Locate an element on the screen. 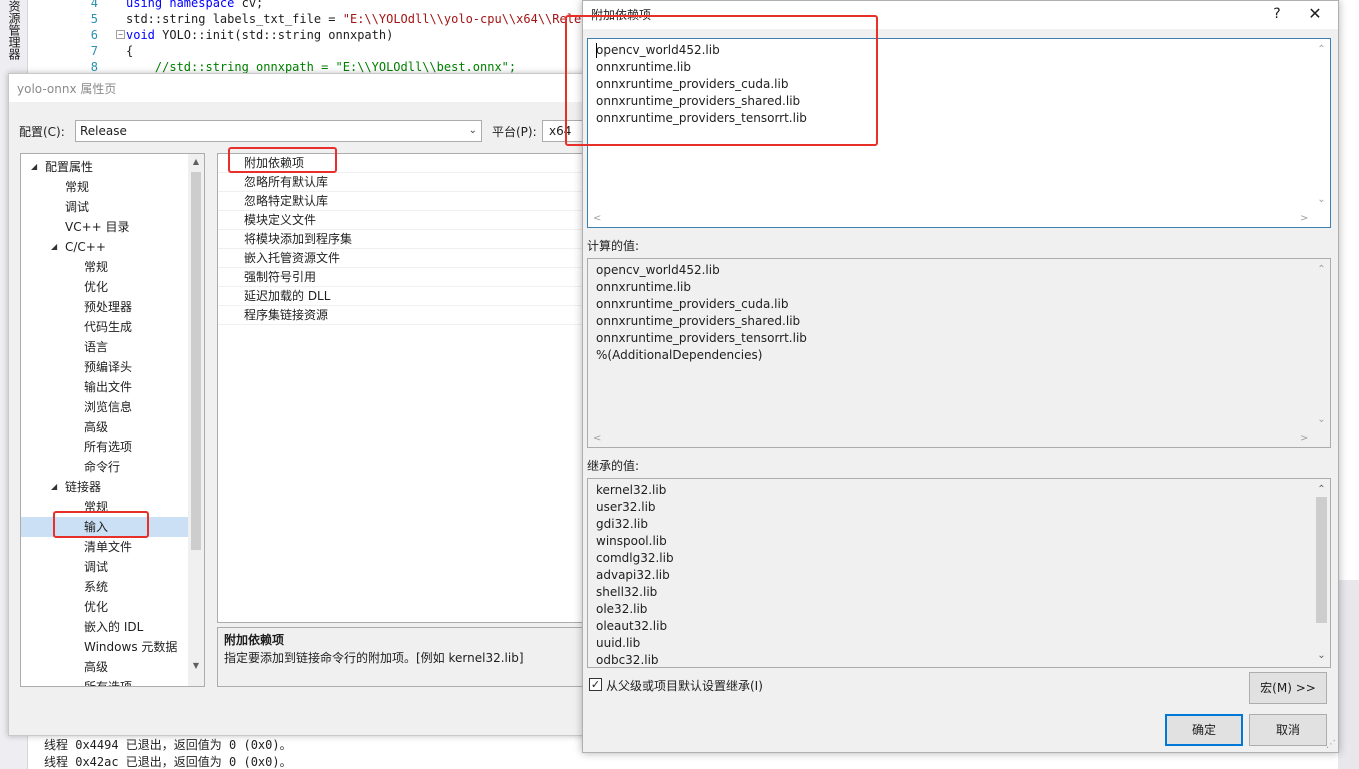 Image resolution: width=1359 pixels, height=769 pixels. list-item: onnxruntime_providers_shared.lib is located at coordinates (698, 321).